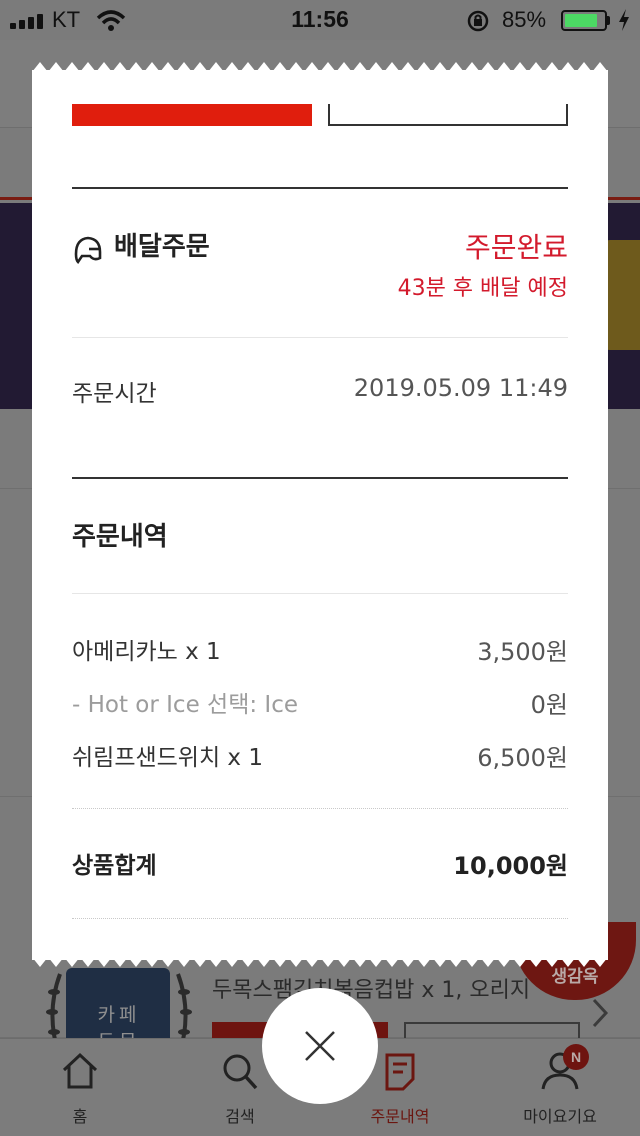 The image size is (640, 1136). I want to click on battery-percent: 85%, so click(524, 19).